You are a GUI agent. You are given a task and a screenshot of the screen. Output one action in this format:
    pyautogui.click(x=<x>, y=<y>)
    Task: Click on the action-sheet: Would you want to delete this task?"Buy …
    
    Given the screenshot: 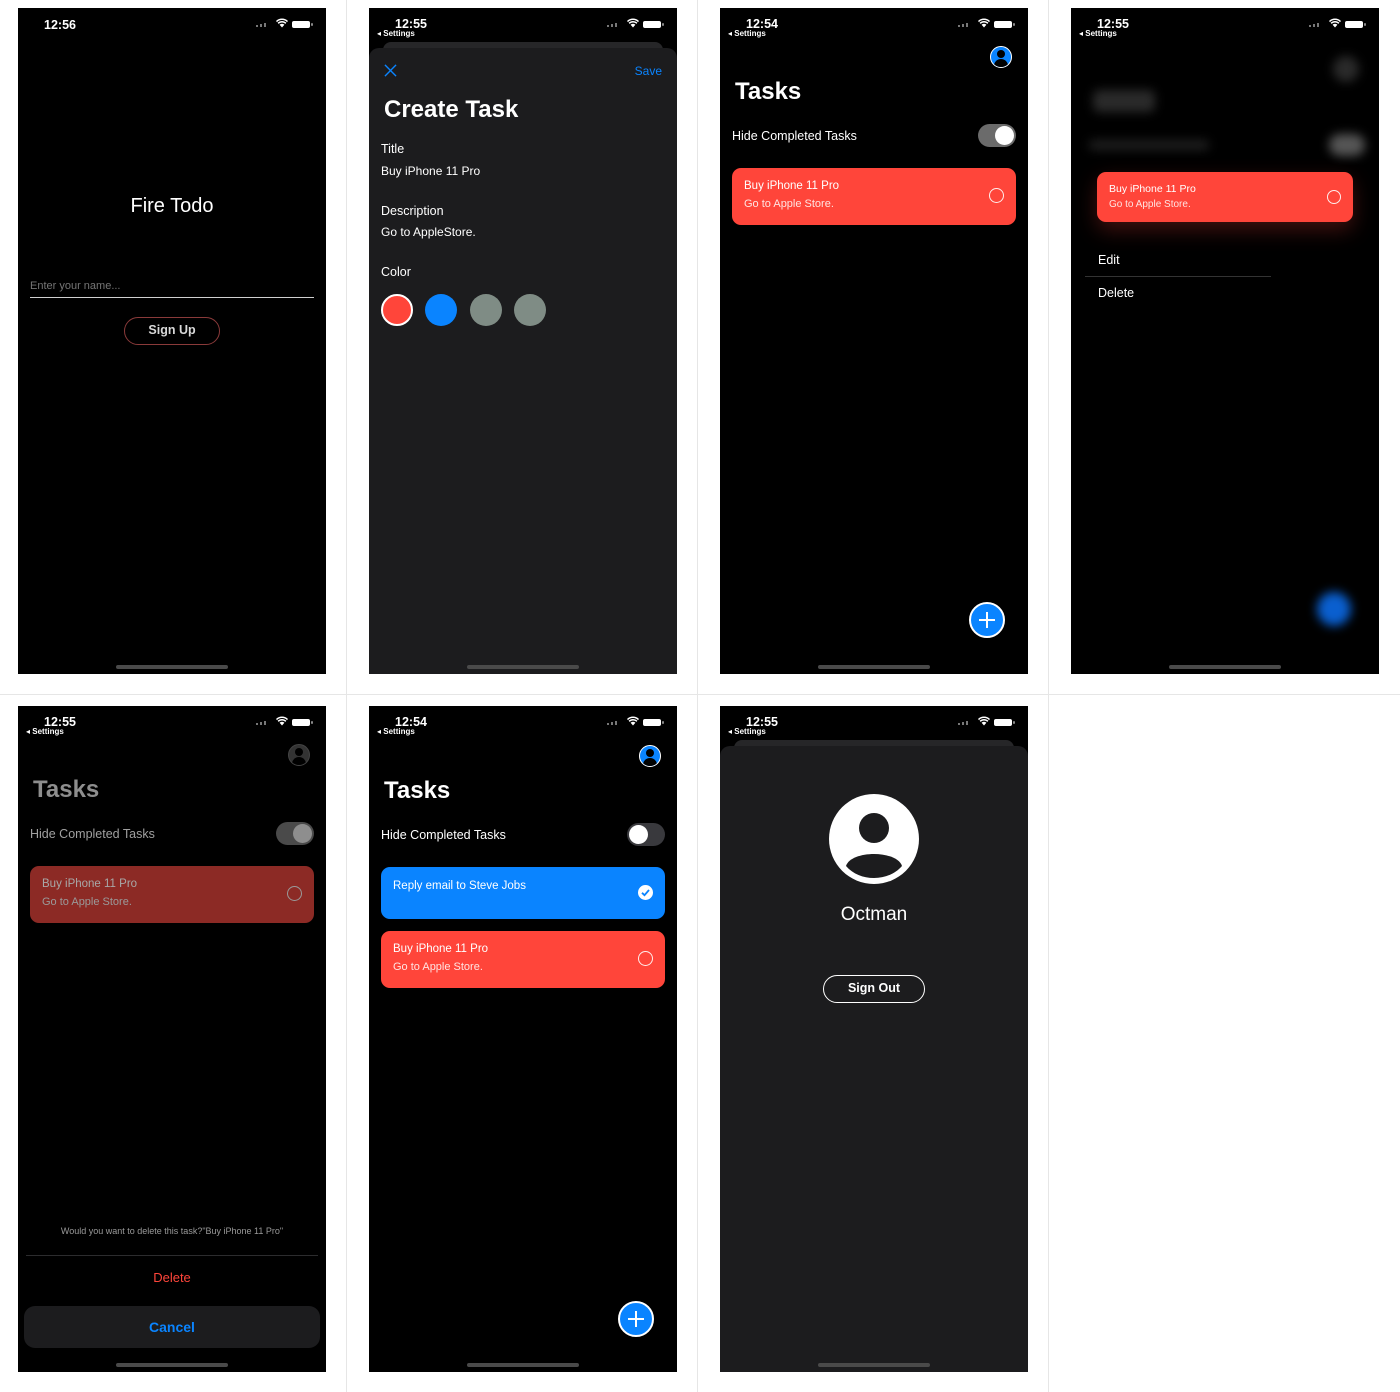 What is the action you would take?
    pyautogui.click(x=172, y=1260)
    